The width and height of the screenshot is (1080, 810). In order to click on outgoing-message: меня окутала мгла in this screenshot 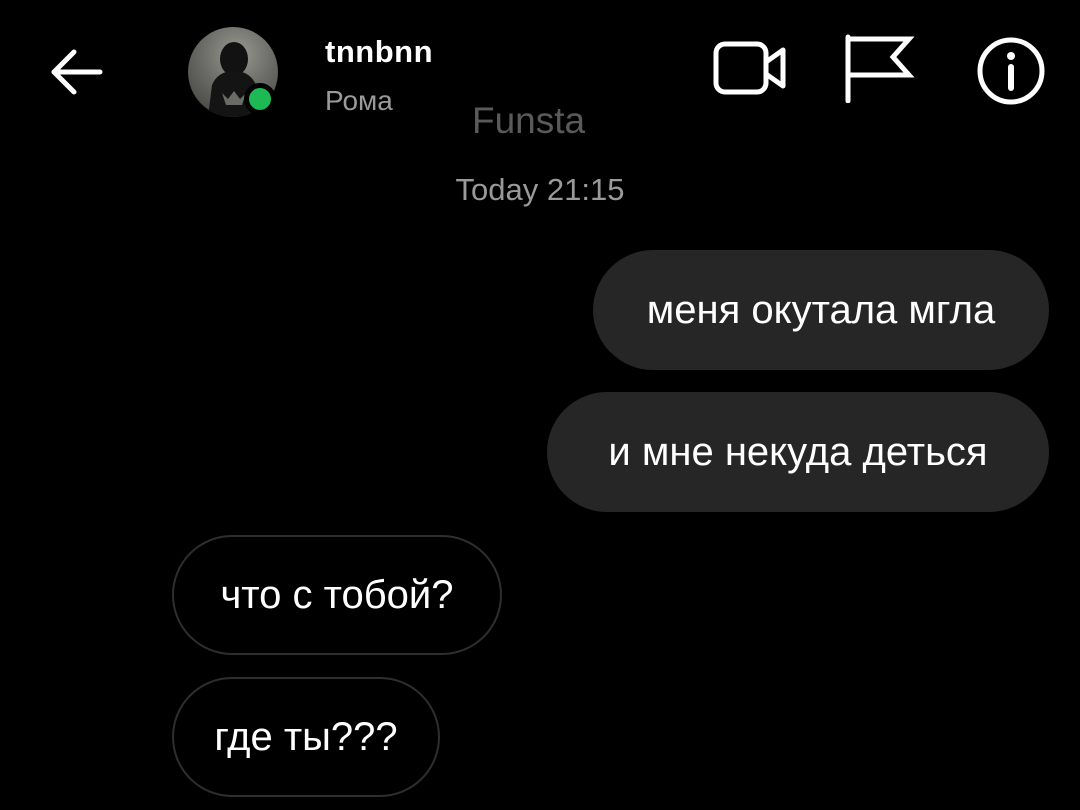, I will do `click(821, 310)`.